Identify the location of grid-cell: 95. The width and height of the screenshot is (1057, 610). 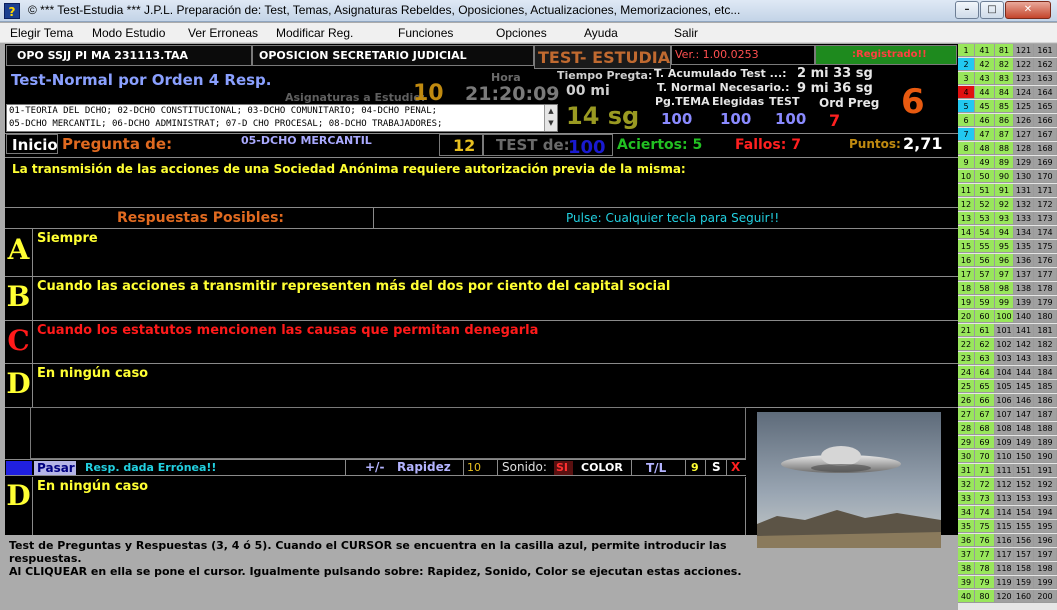
(1004, 246).